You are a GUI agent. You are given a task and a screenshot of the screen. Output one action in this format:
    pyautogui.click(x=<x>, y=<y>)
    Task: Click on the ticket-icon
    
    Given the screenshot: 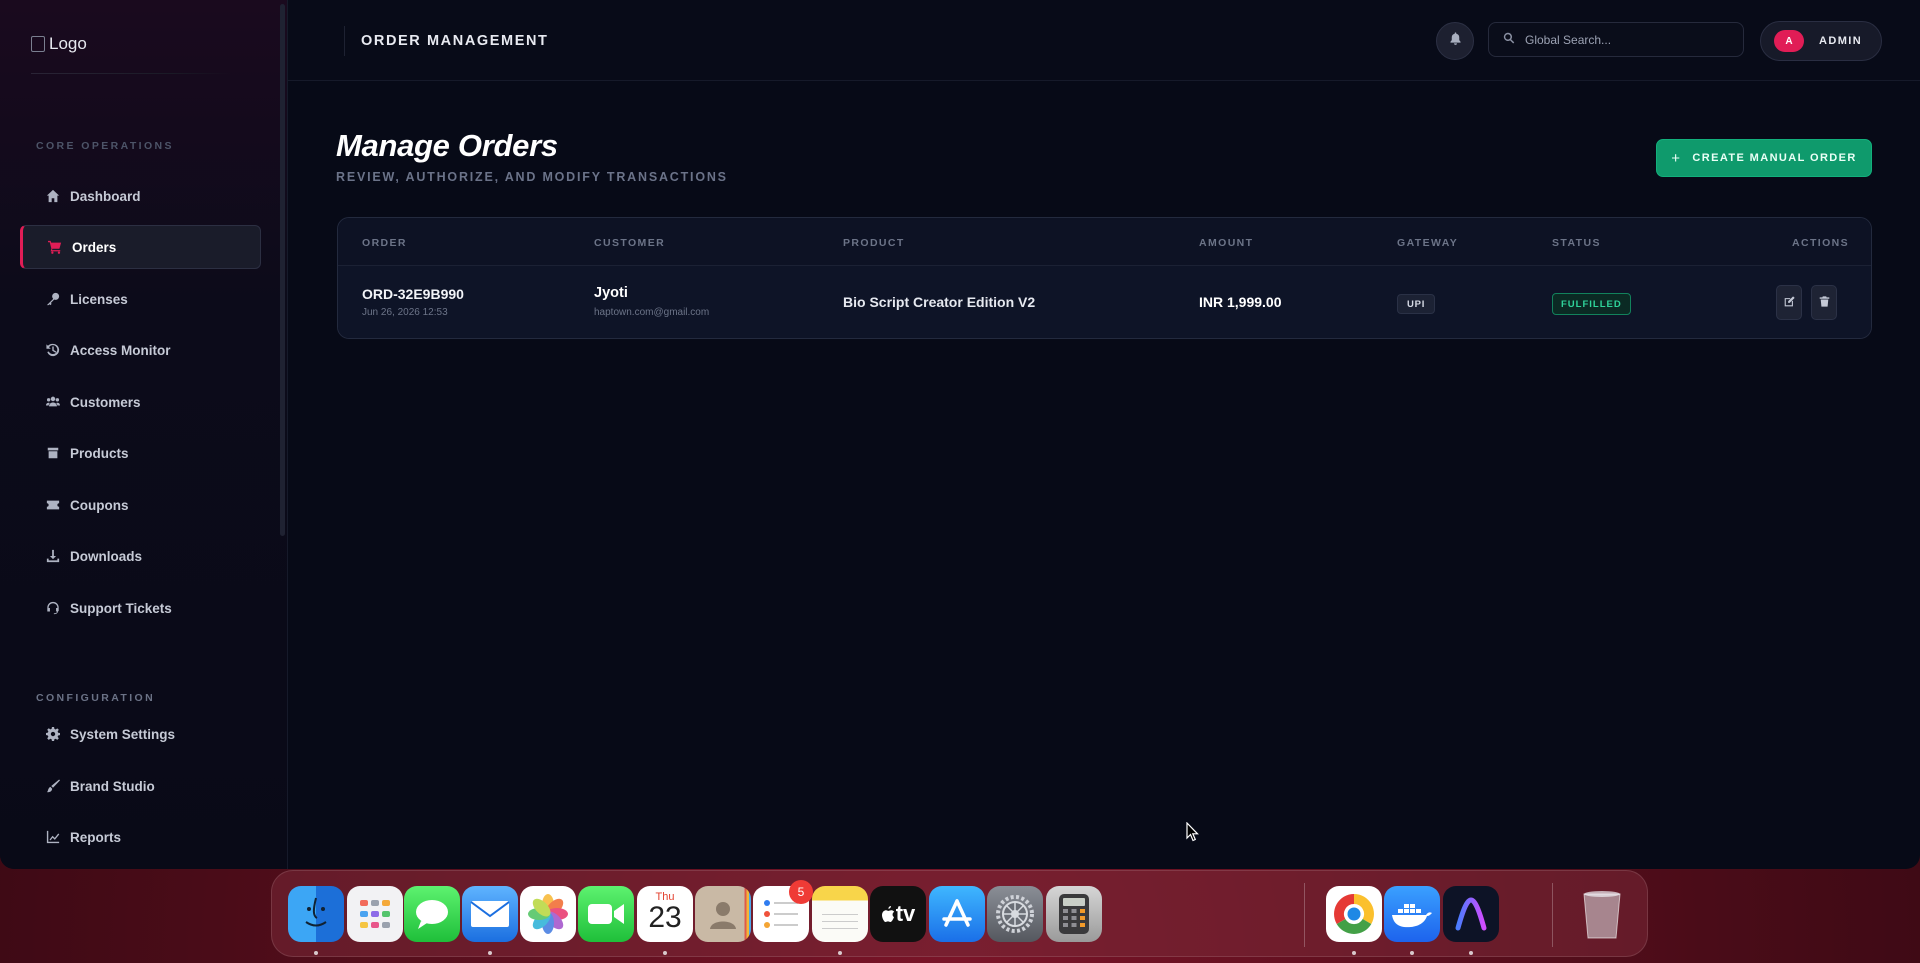 What is the action you would take?
    pyautogui.click(x=53, y=505)
    